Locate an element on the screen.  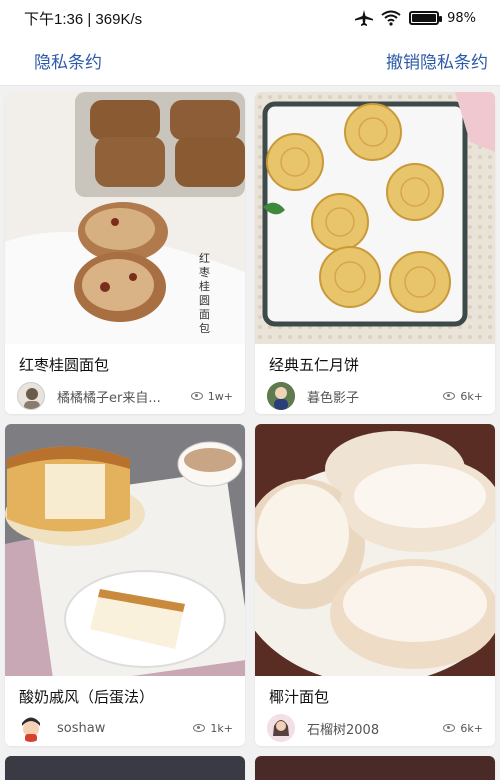
battery-level-fill is located at coordinates (424, 18).